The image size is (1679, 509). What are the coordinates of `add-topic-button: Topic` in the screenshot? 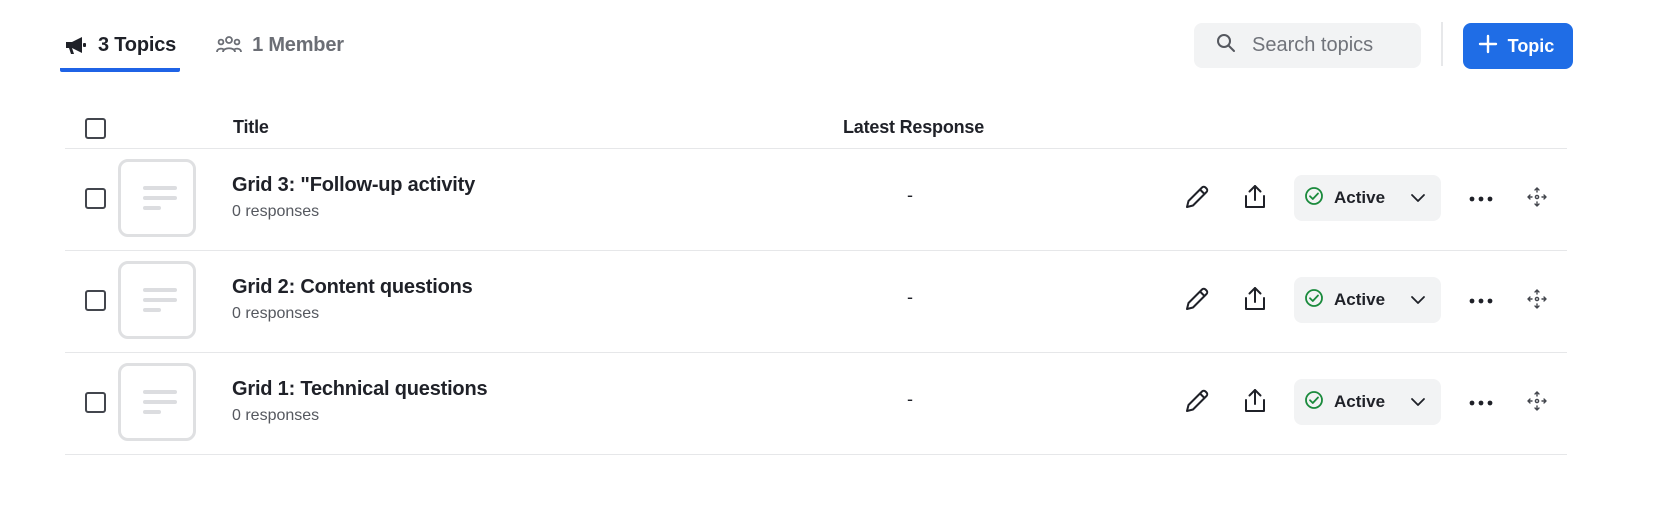 It's located at (1518, 46).